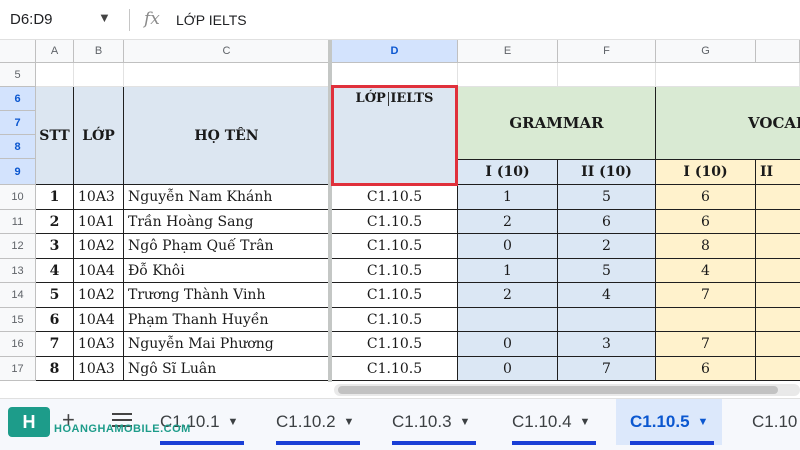 The image size is (800, 450). Describe the element at coordinates (18, 197) in the screenshot. I see `row-header: 10` at that location.